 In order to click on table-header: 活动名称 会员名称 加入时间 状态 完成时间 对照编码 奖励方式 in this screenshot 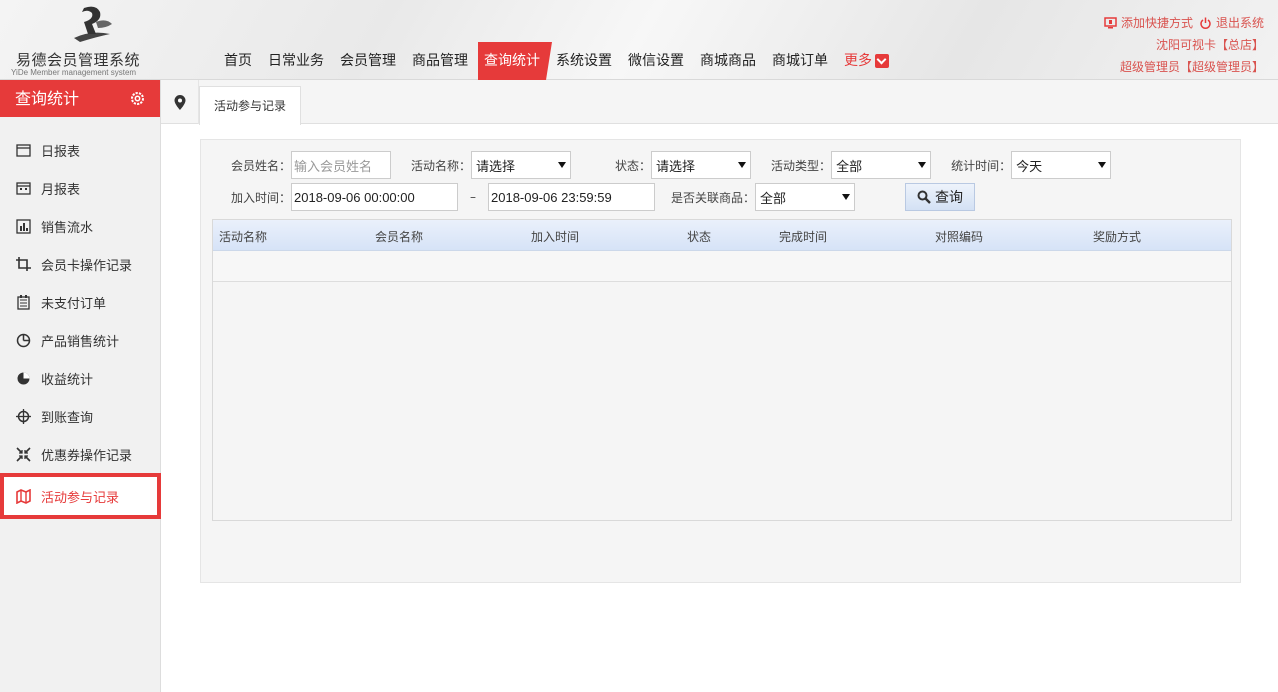, I will do `click(722, 235)`.